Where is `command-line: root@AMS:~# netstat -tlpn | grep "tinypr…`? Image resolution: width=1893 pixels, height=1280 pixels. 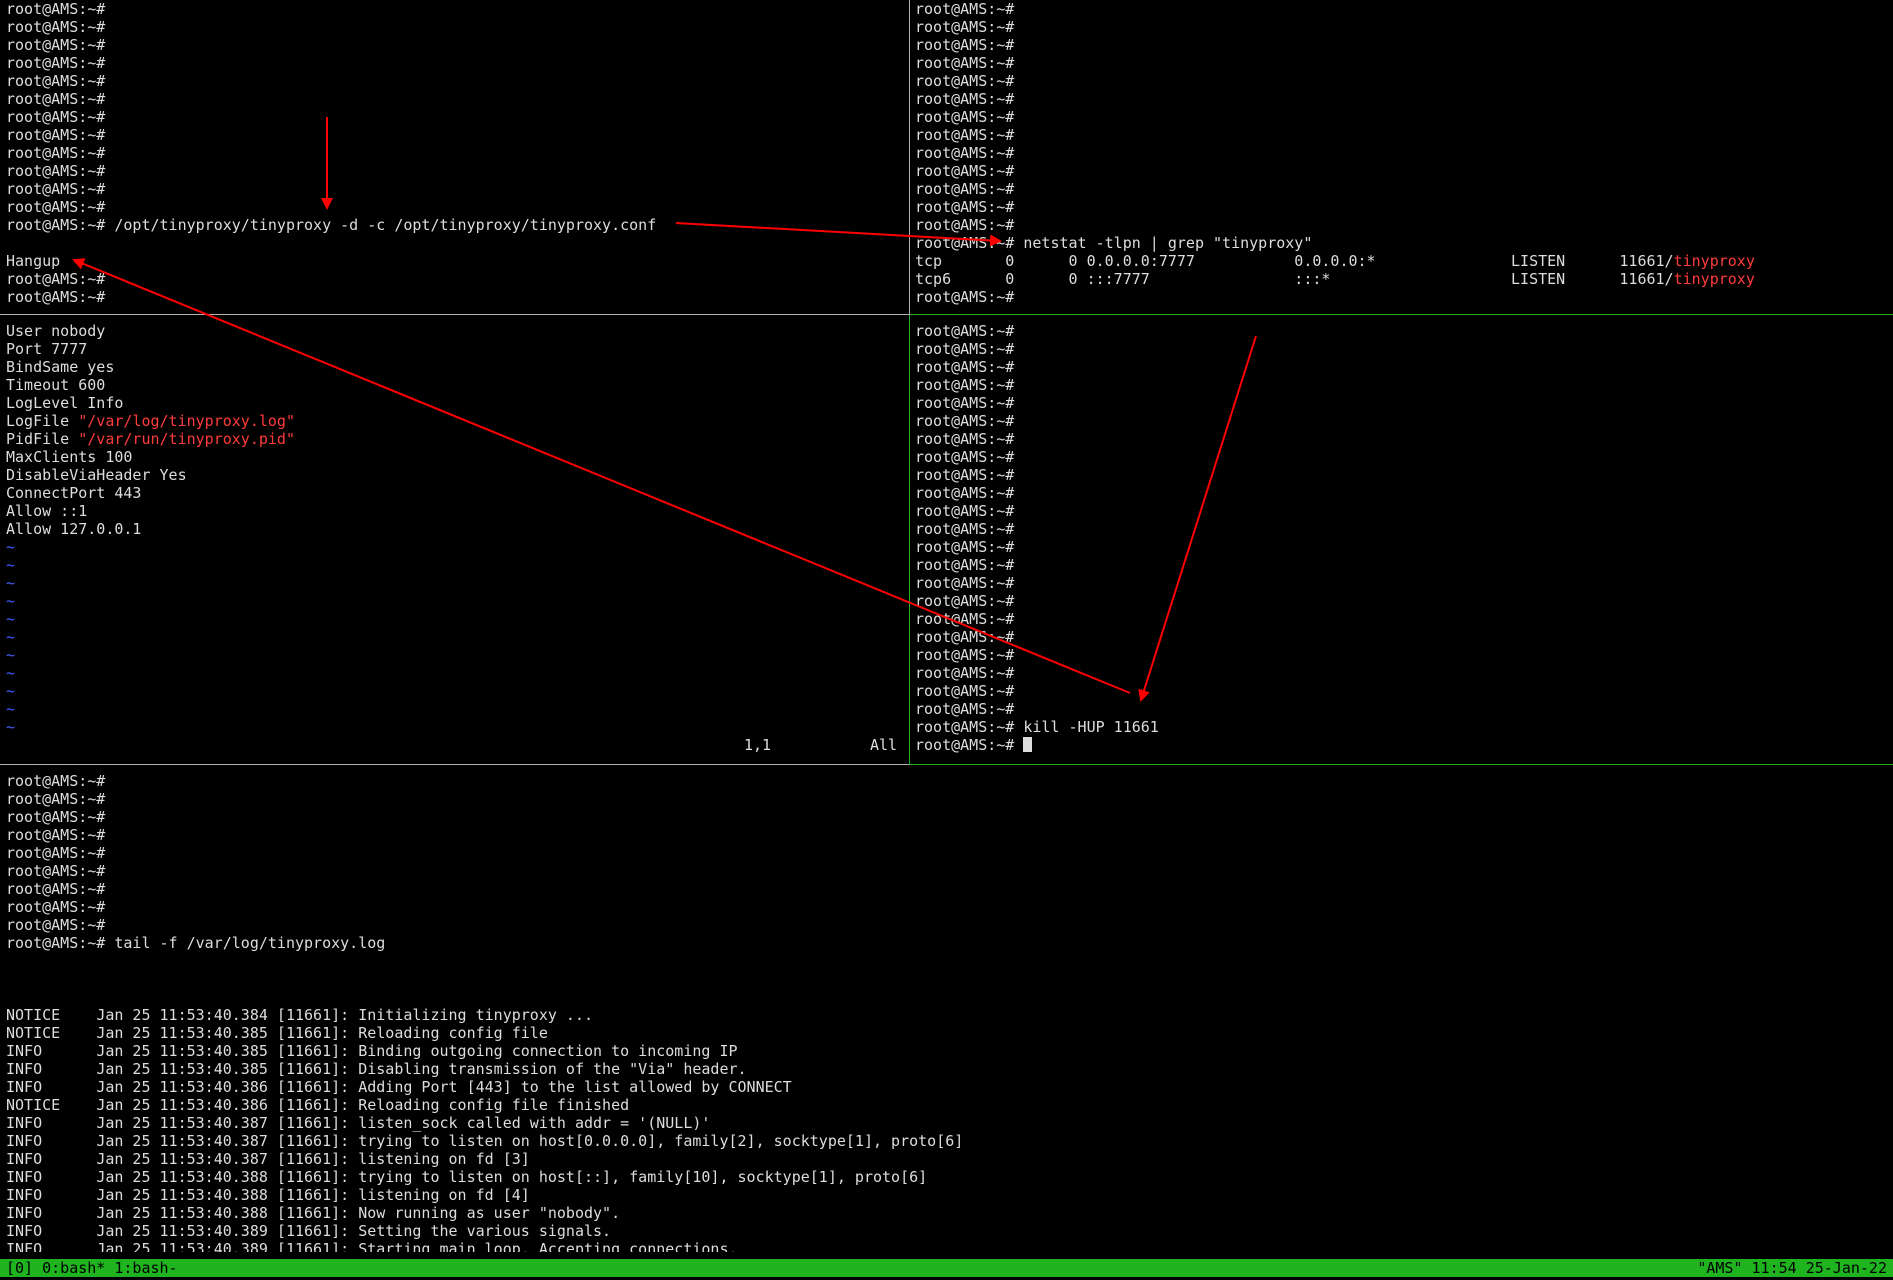
command-line: root@AMS:~# netstat -tlpn | grep "tinypr… is located at coordinates (1402, 243).